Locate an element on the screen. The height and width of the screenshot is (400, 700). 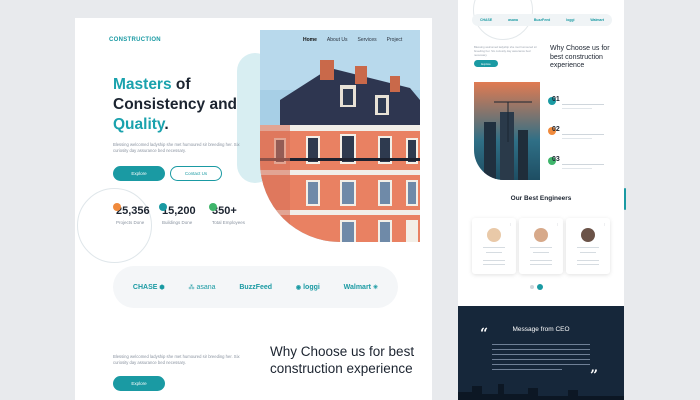
stat-label: Projects Done is located at coordinates (130, 222).